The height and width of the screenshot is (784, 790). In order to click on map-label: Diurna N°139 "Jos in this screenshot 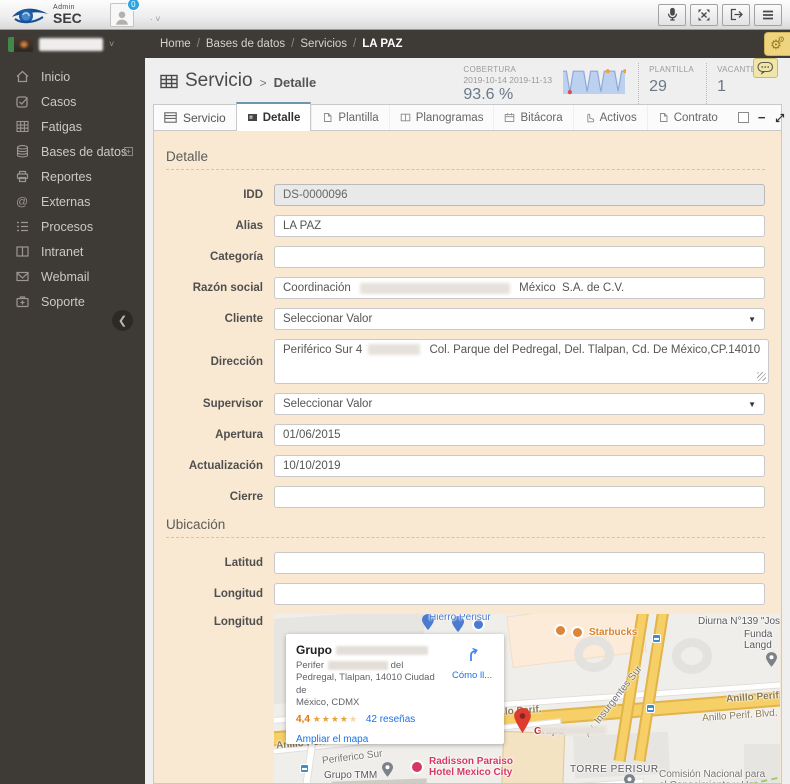, I will do `click(739, 621)`.